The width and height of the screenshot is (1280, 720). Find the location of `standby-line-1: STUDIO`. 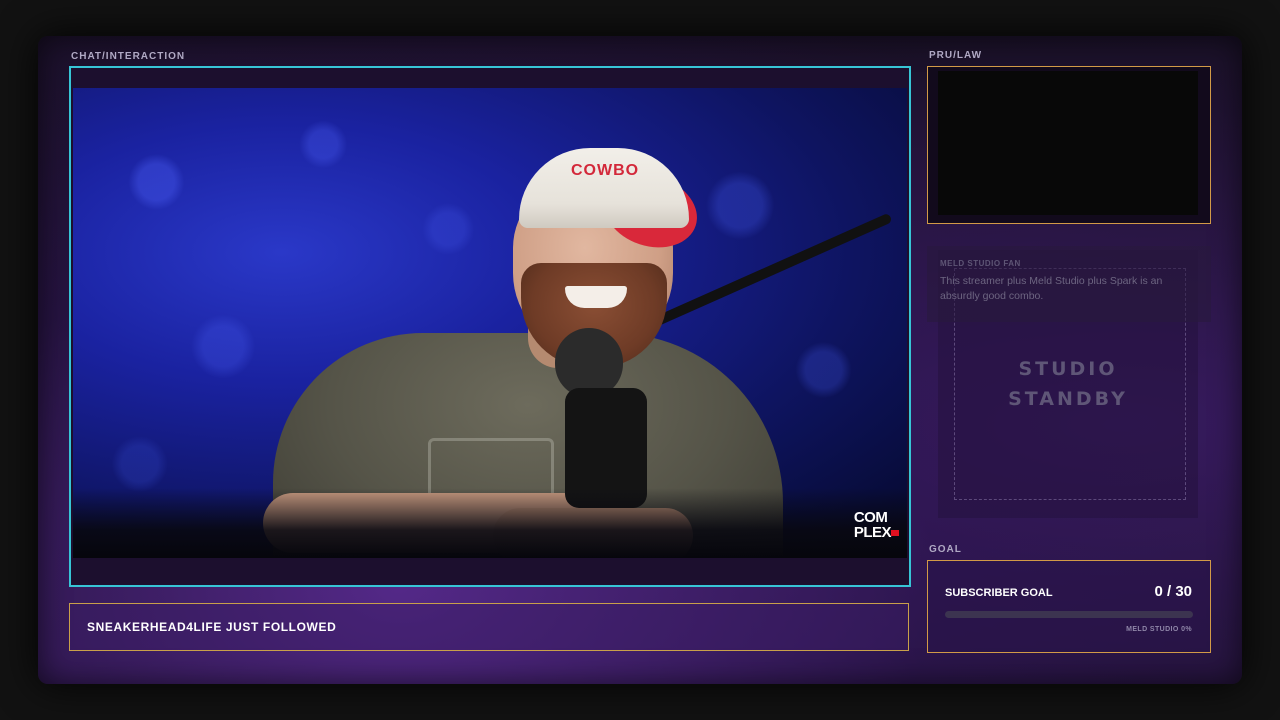

standby-line-1: STUDIO is located at coordinates (1068, 369).